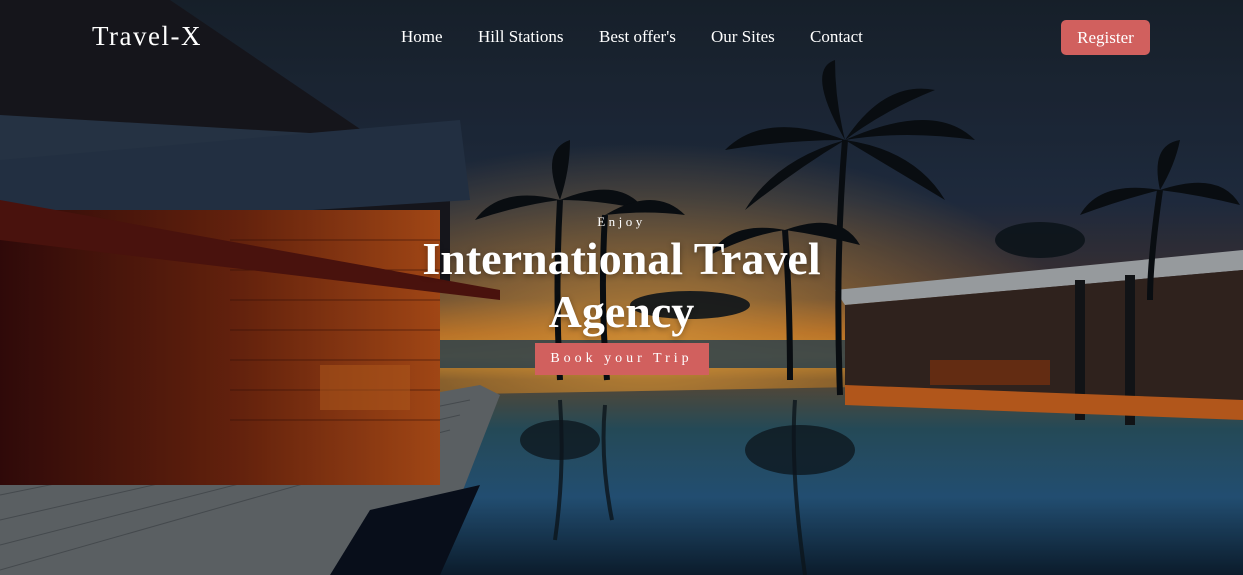  I want to click on nav-link-contact: Contact, so click(836, 37).